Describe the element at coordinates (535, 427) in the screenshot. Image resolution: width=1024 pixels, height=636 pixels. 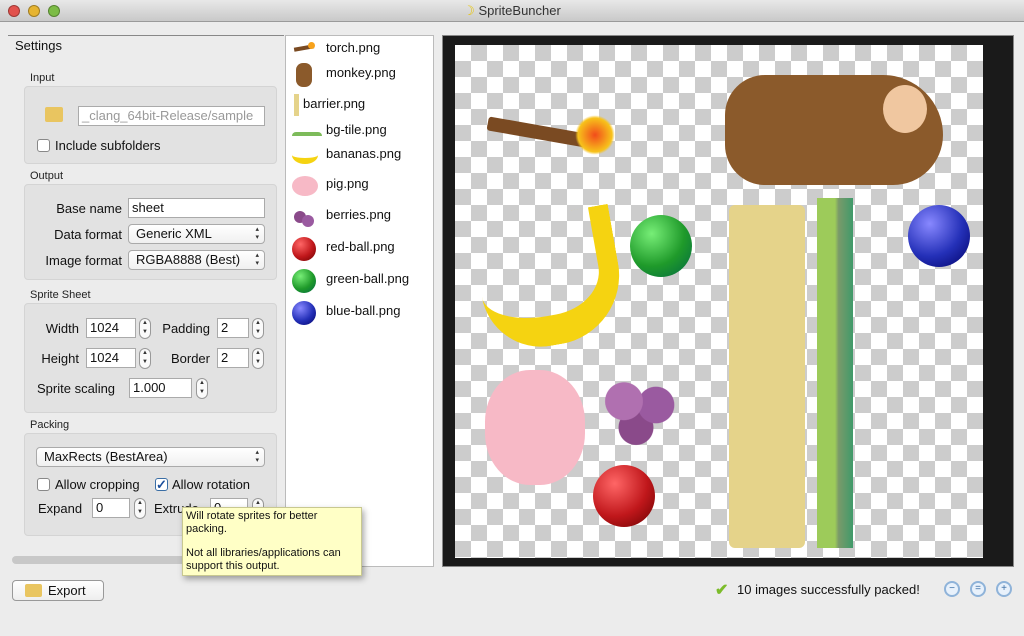
I see `pig-sprite` at that location.